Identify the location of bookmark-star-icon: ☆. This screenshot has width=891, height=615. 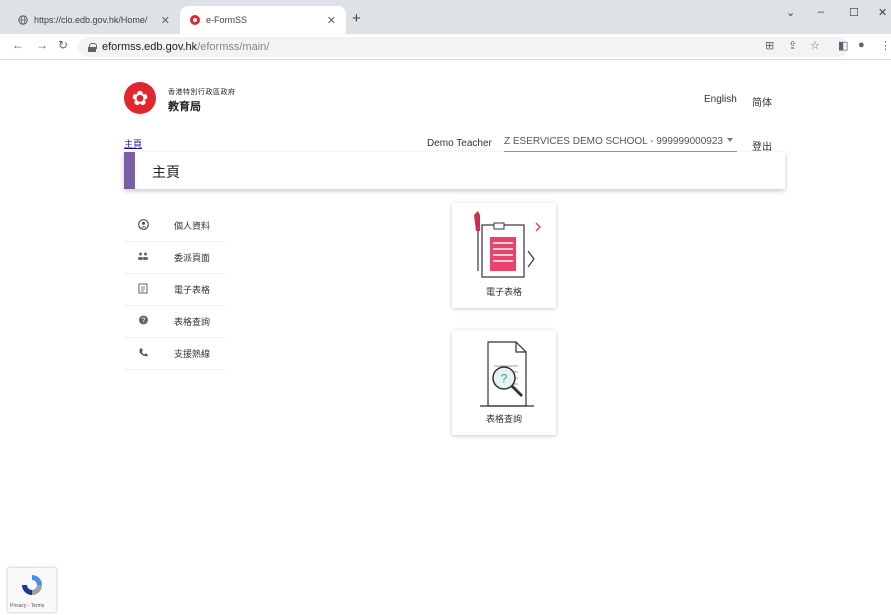
(815, 45).